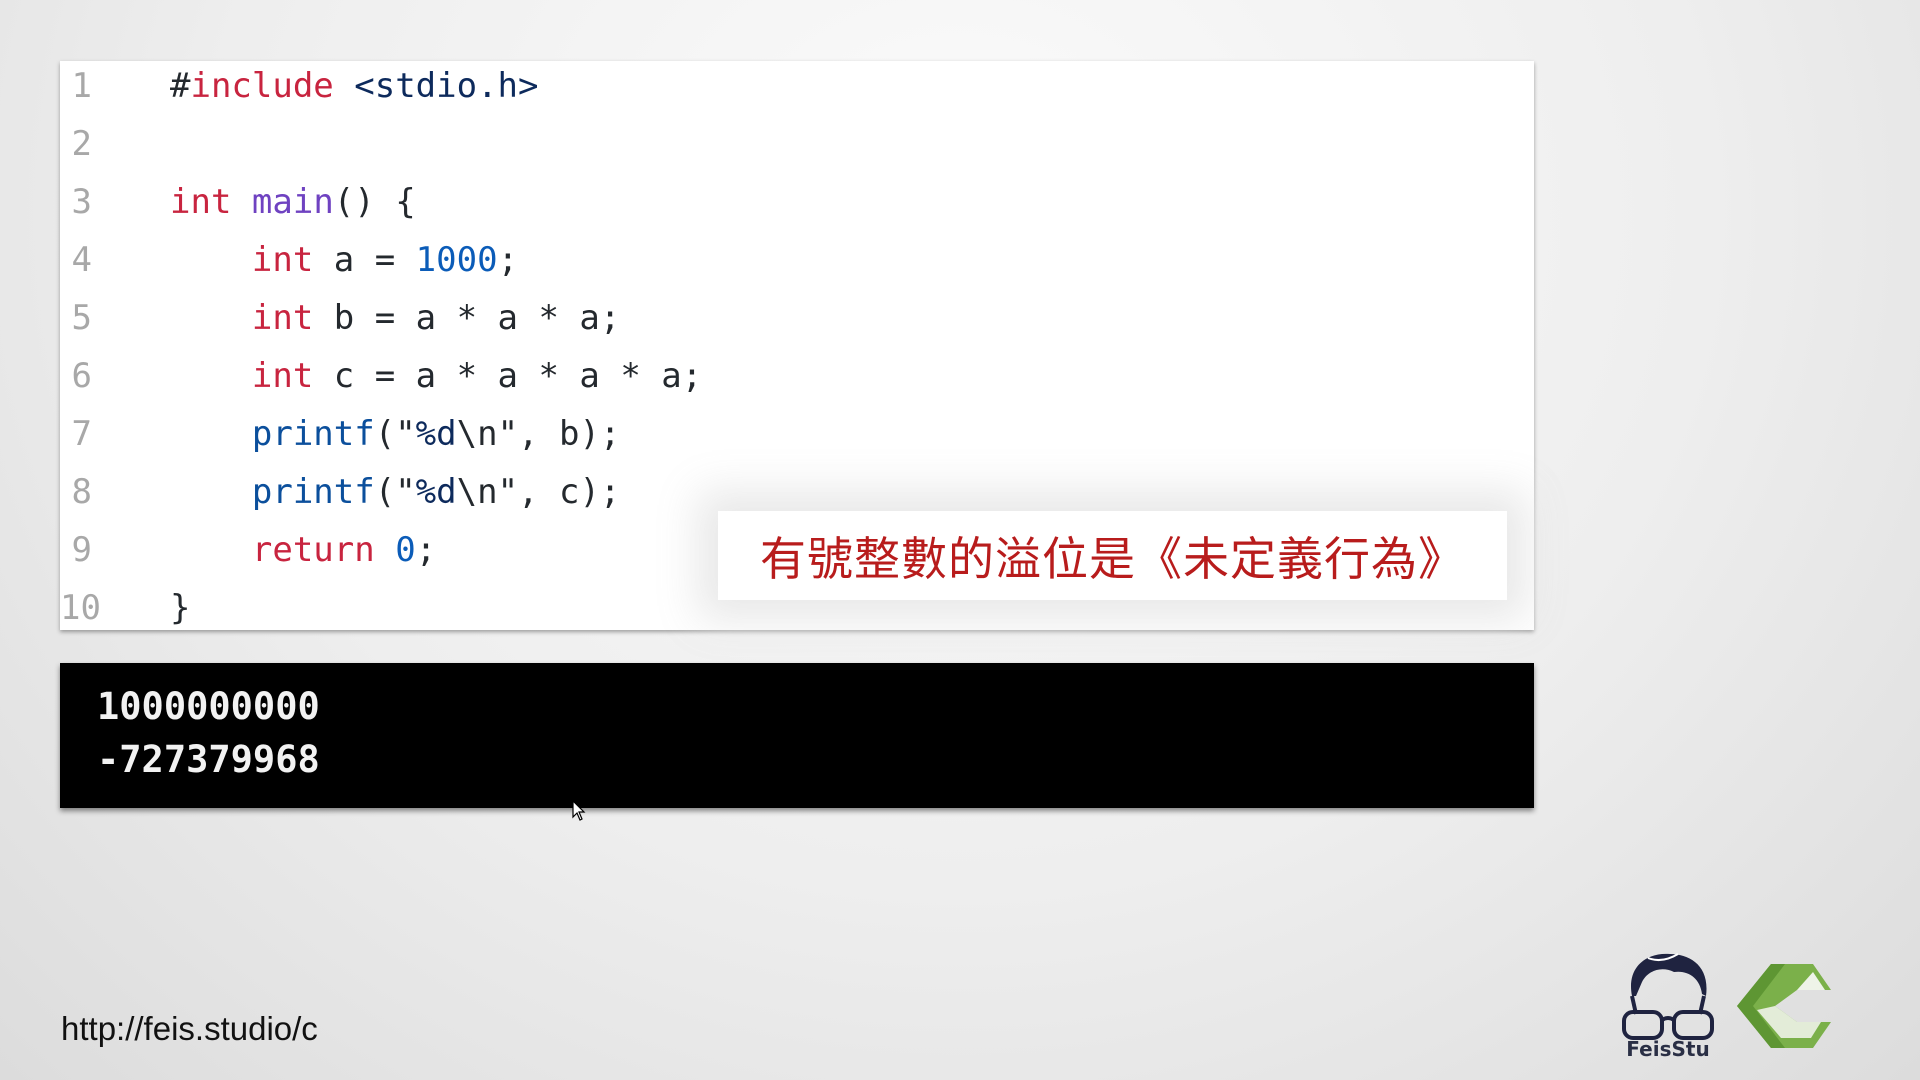  What do you see at coordinates (81, 492) in the screenshot?
I see `line-number: 8` at bounding box center [81, 492].